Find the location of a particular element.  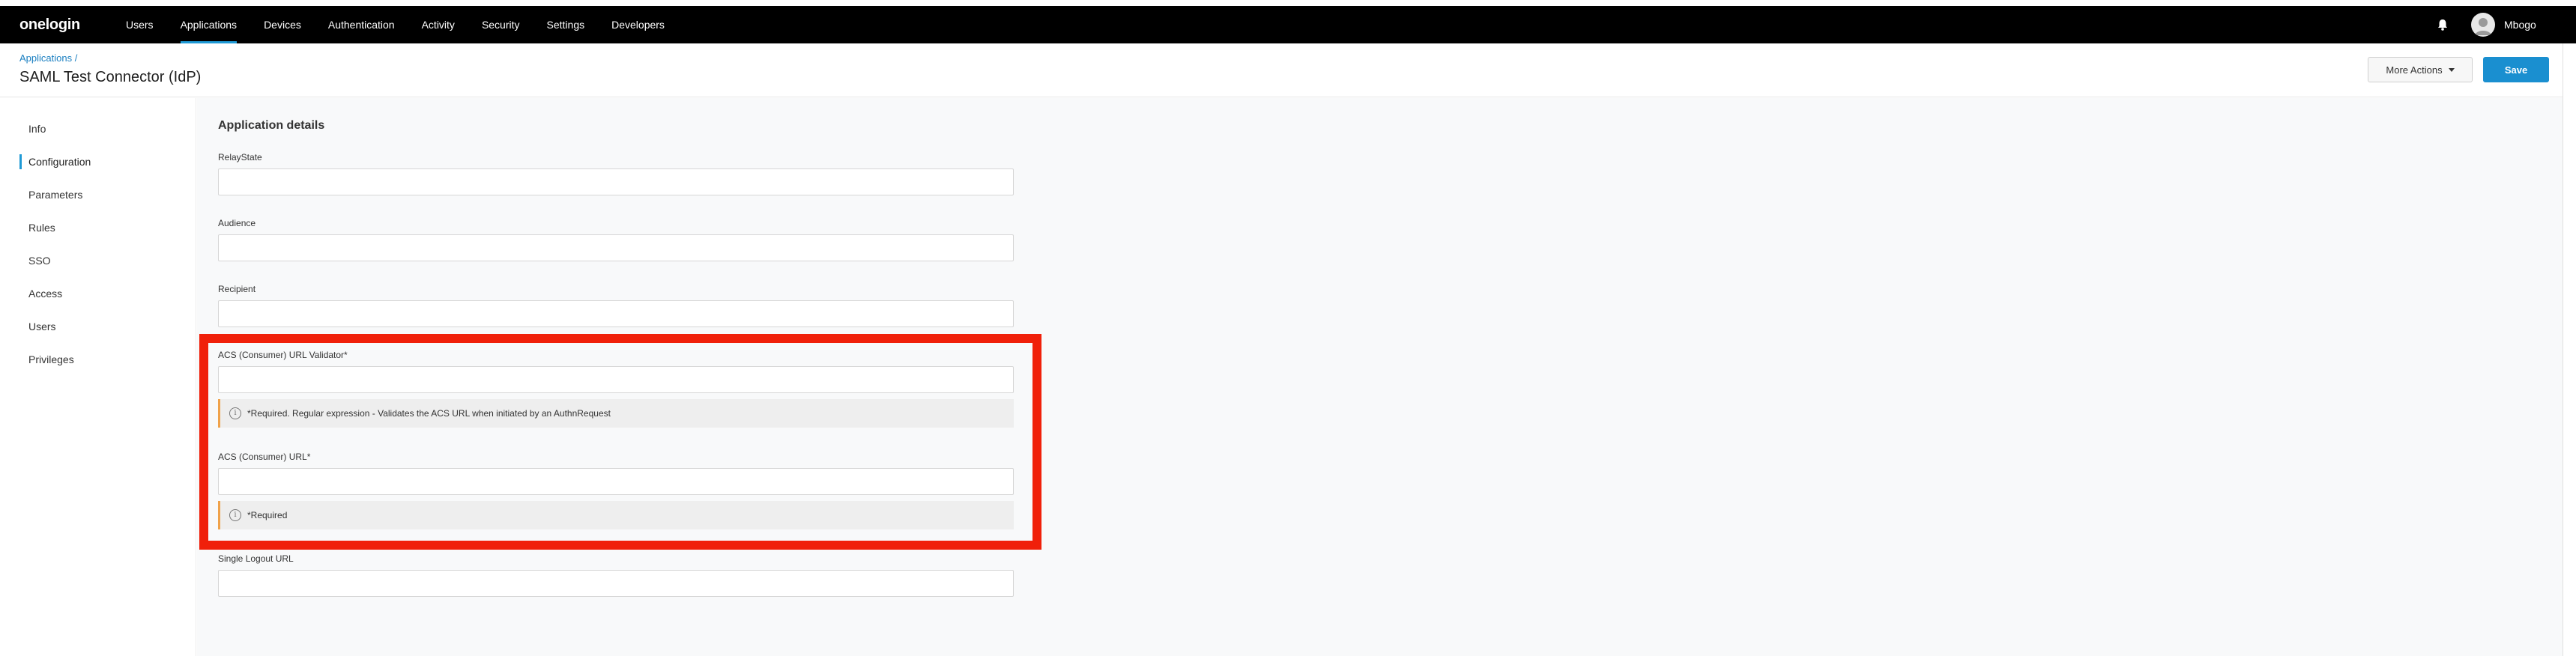

recipient-label: Recipient is located at coordinates (237, 289).